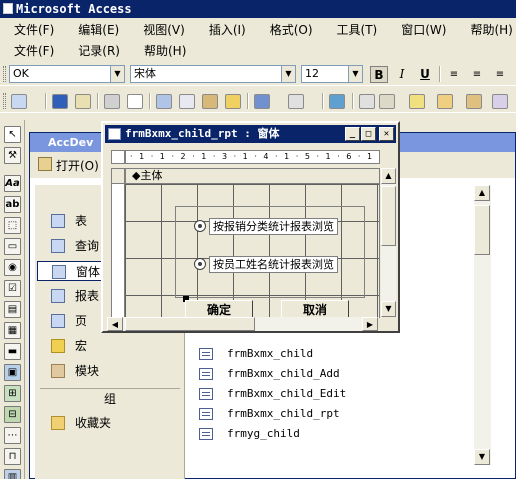  Describe the element at coordinates (332, 74) in the screenshot. I see `font-size-combo: 12 ▼` at that location.